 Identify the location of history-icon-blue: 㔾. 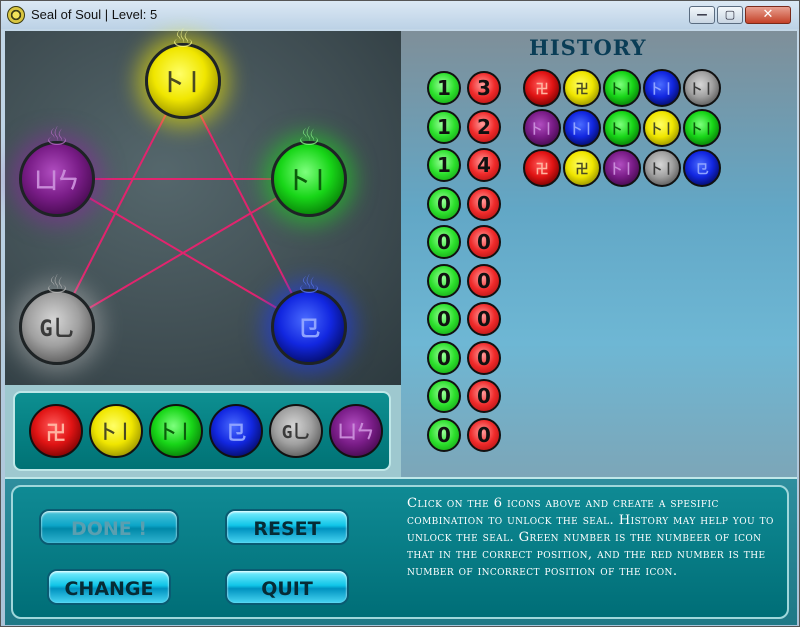
(702, 168).